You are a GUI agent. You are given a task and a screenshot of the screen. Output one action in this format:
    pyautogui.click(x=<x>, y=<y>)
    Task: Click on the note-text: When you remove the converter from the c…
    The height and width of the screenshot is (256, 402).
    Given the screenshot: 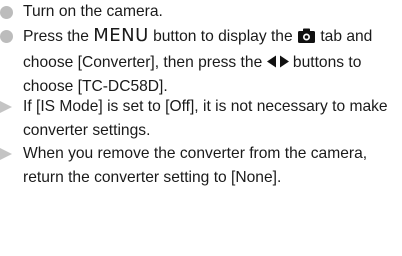 What is the action you would take?
    pyautogui.click(x=195, y=165)
    